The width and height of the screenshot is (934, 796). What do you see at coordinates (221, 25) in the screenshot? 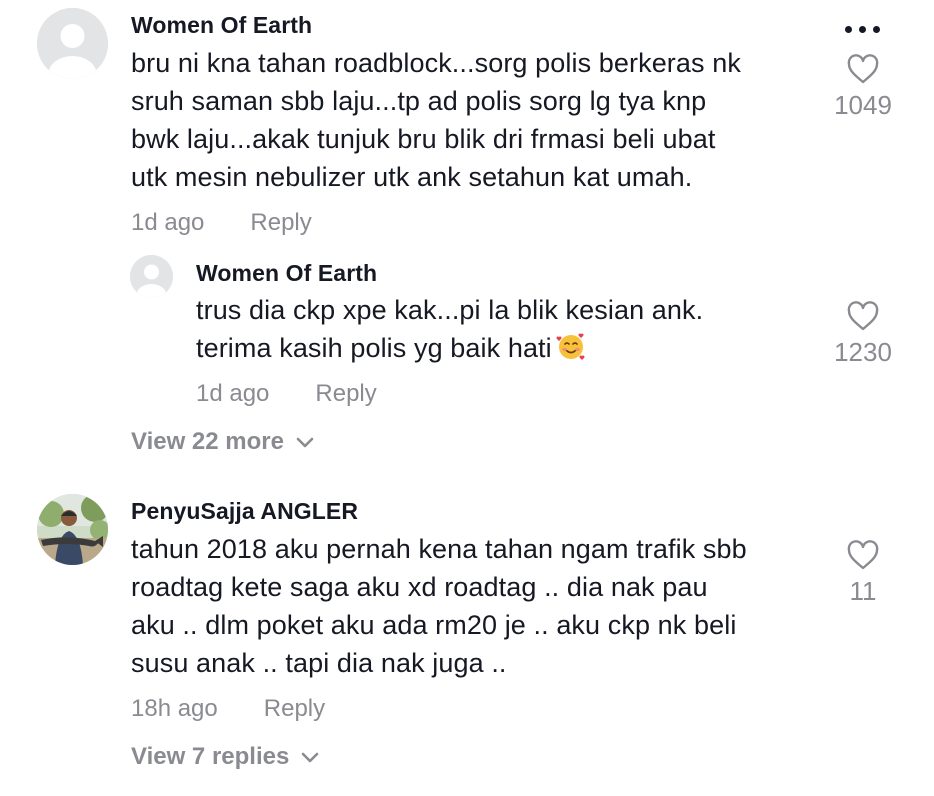
I see `comment-username: Women Of Earth` at bounding box center [221, 25].